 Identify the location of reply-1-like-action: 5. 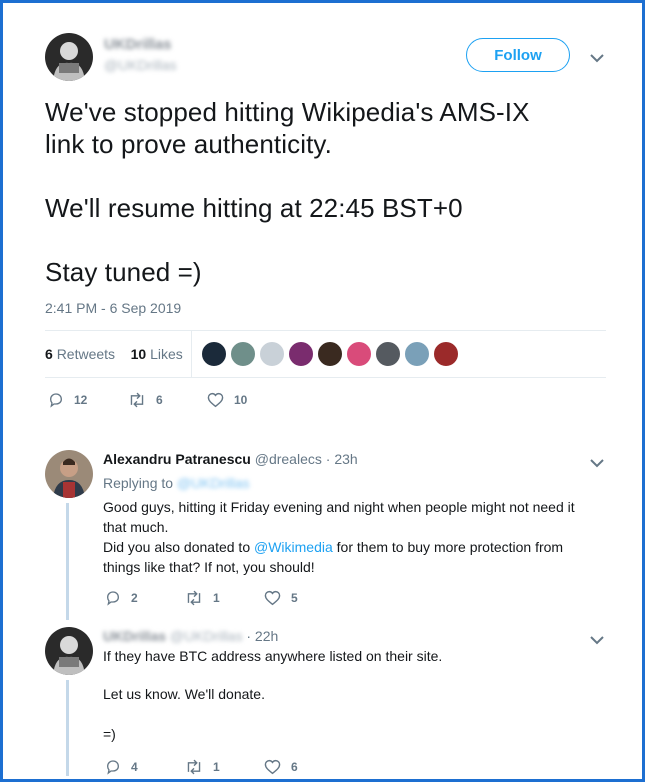
(281, 598).